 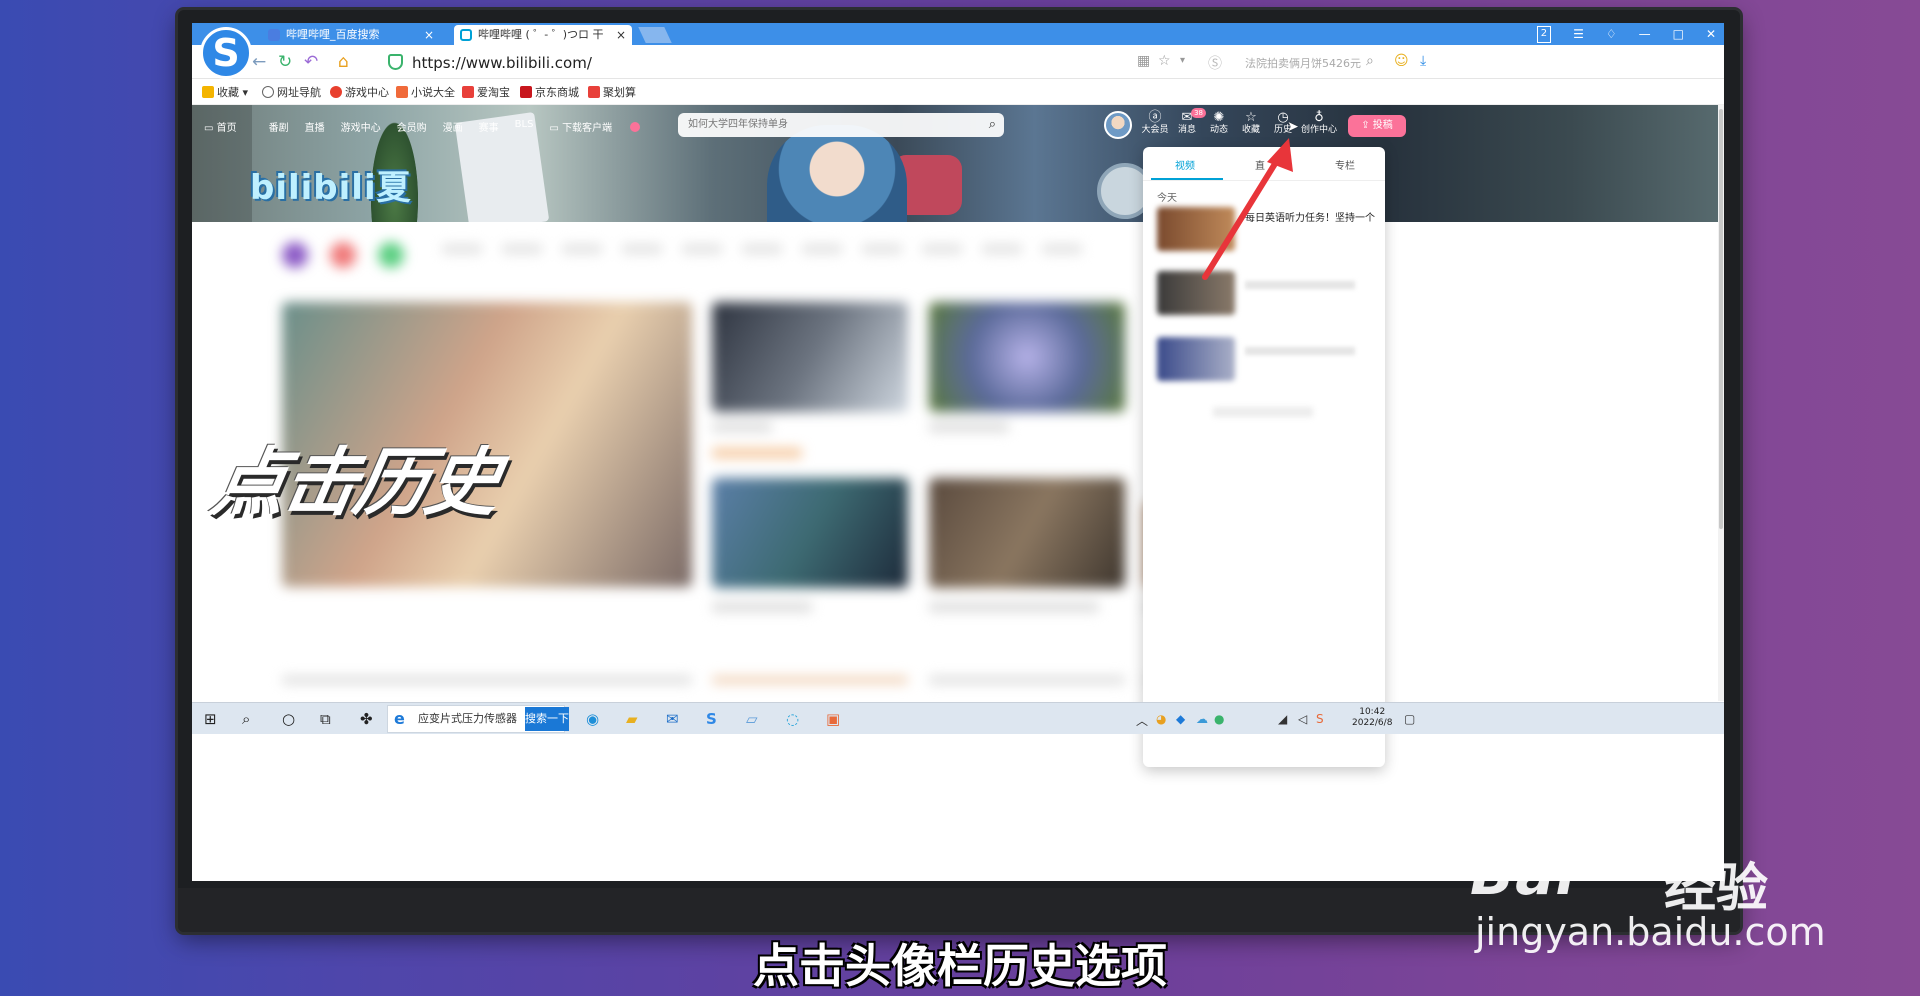 What do you see at coordinates (1645, 34) in the screenshot?
I see `minimize-icon: —` at bounding box center [1645, 34].